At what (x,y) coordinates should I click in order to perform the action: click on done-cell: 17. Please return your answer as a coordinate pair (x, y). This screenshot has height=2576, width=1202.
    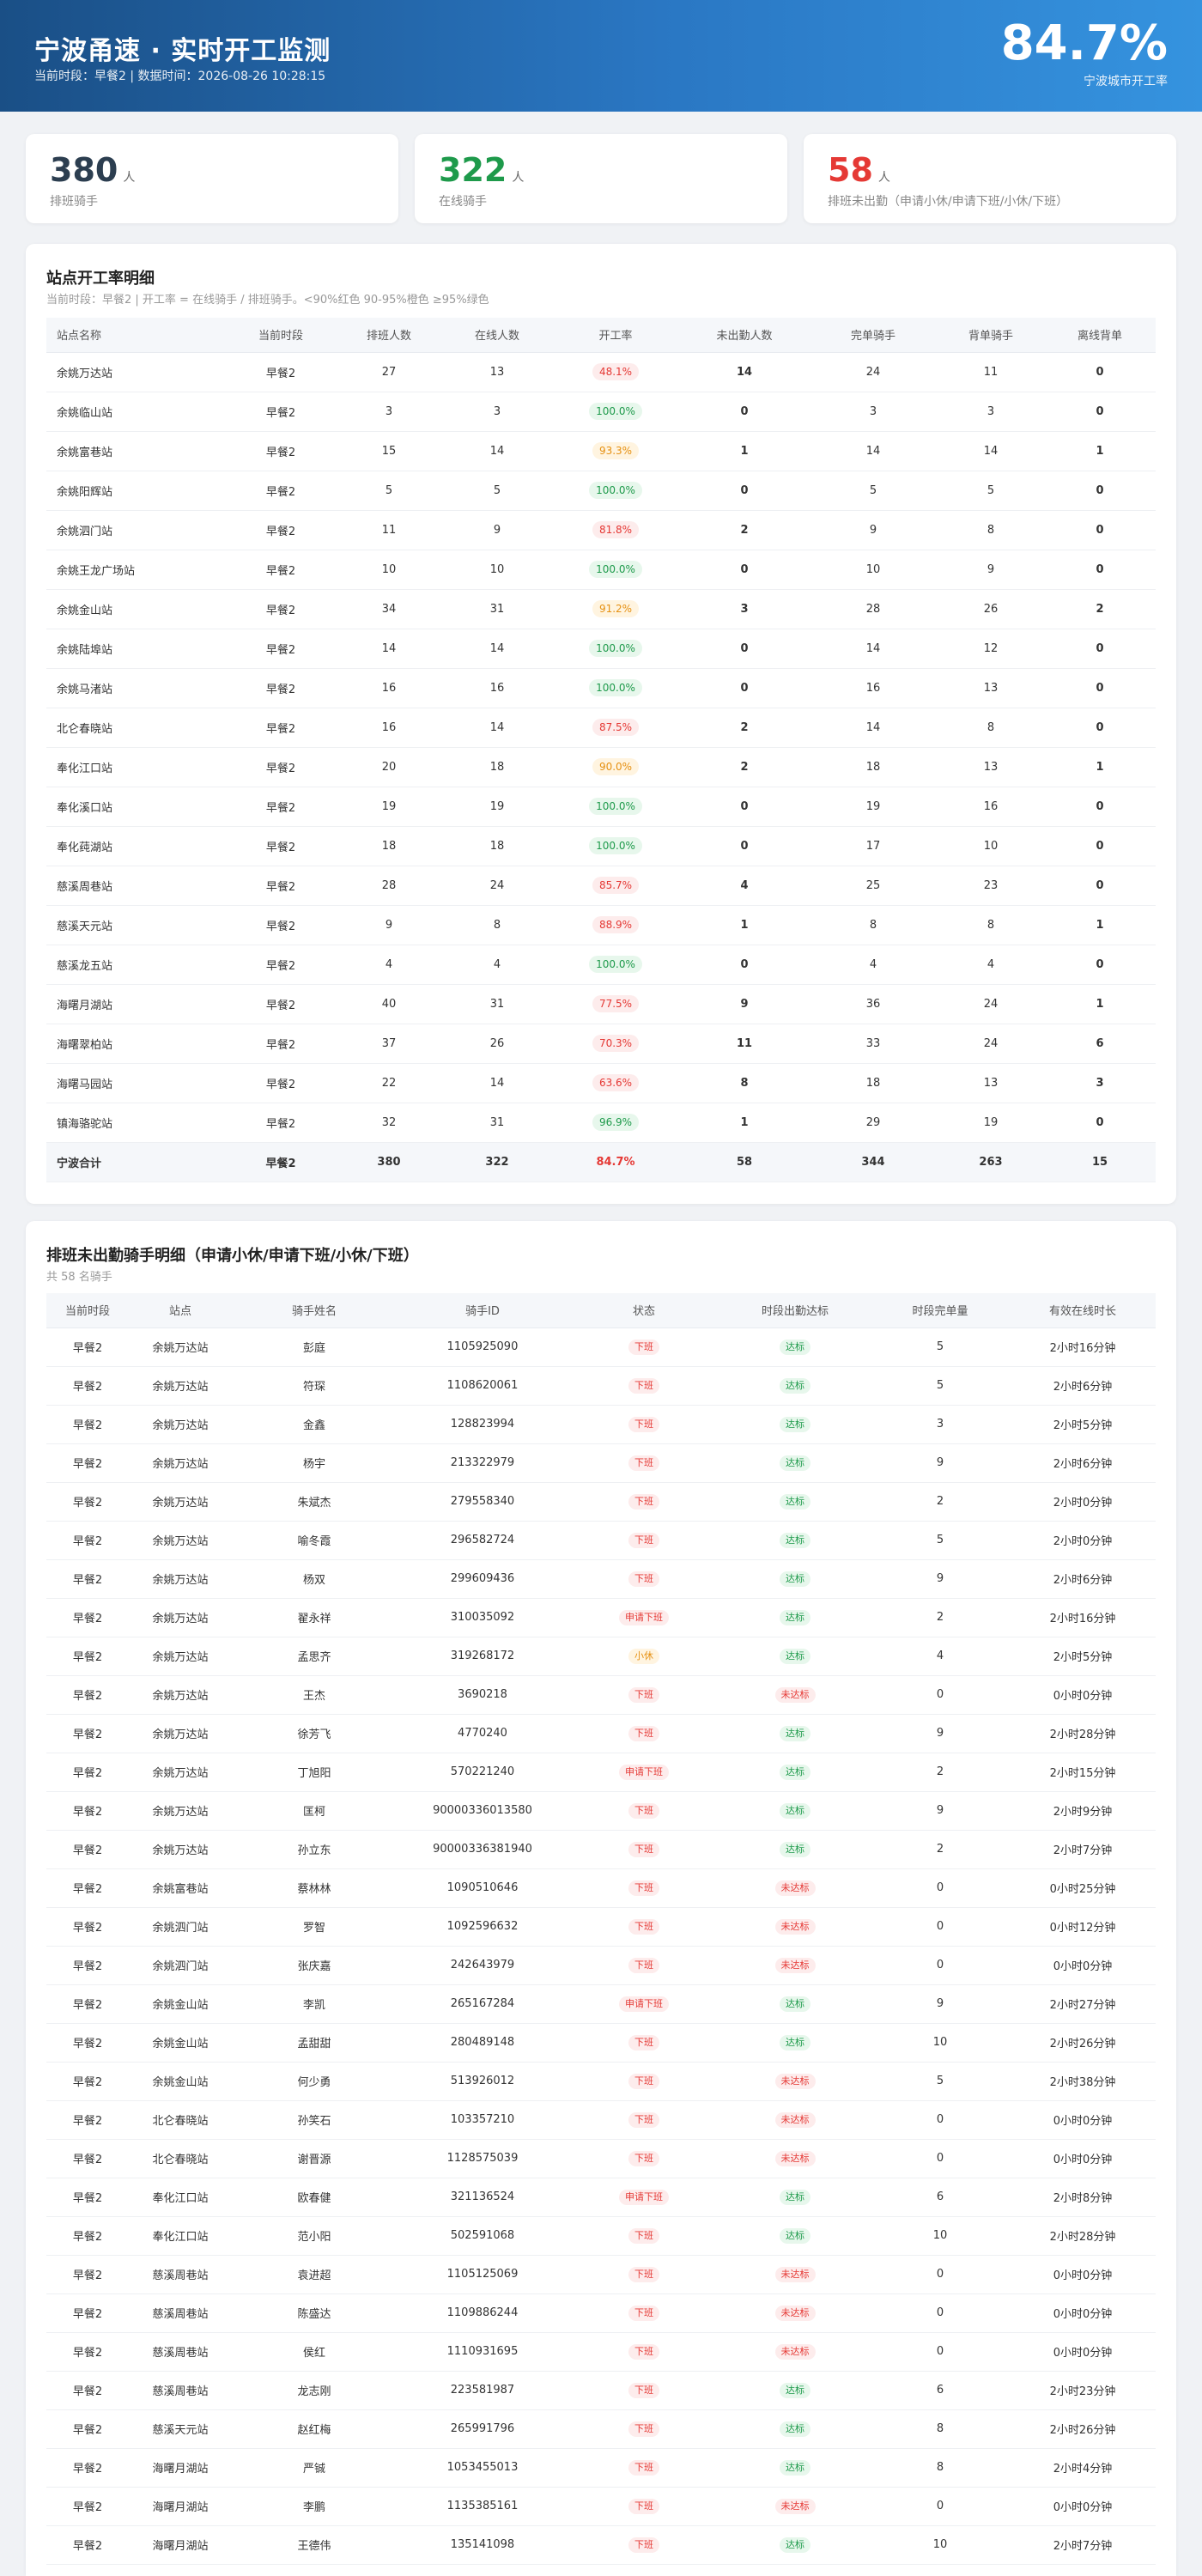
    Looking at the image, I should click on (873, 846).